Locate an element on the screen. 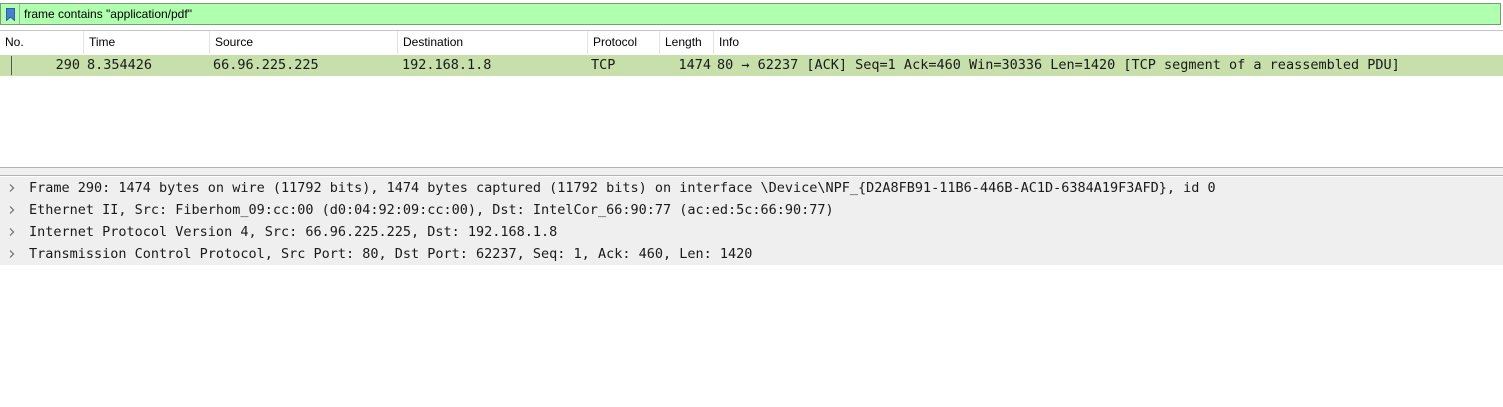 The image size is (1503, 407). packet-time: 8.354426 is located at coordinates (120, 65).